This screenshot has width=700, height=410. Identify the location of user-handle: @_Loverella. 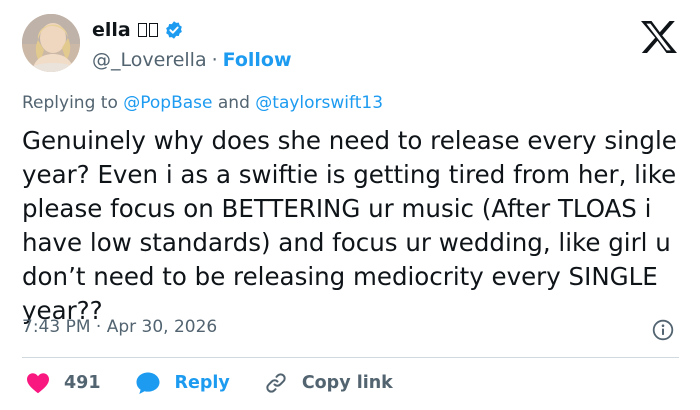
(149, 60).